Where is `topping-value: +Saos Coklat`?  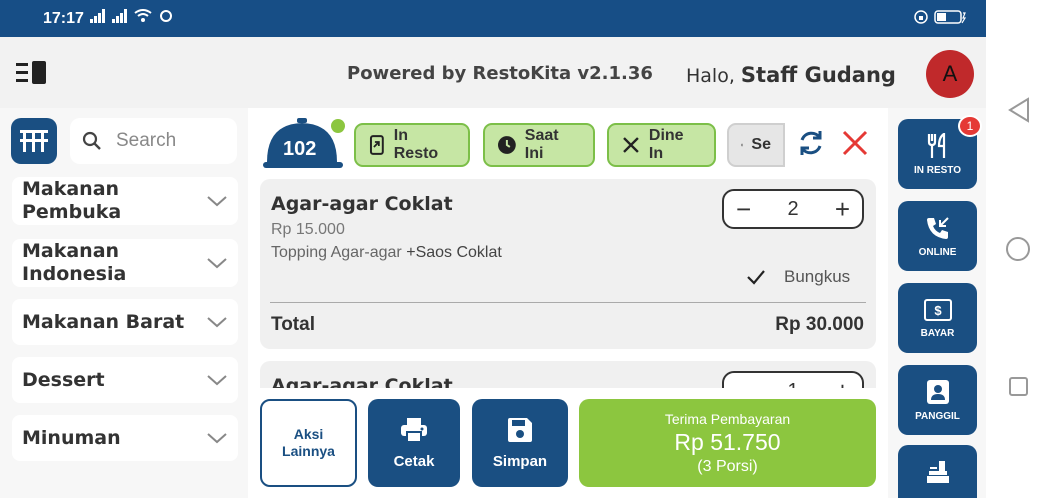 topping-value: +Saos Coklat is located at coordinates (454, 252).